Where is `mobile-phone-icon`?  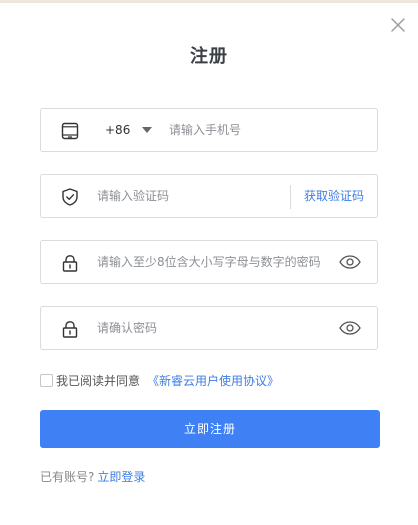 mobile-phone-icon is located at coordinates (70, 131).